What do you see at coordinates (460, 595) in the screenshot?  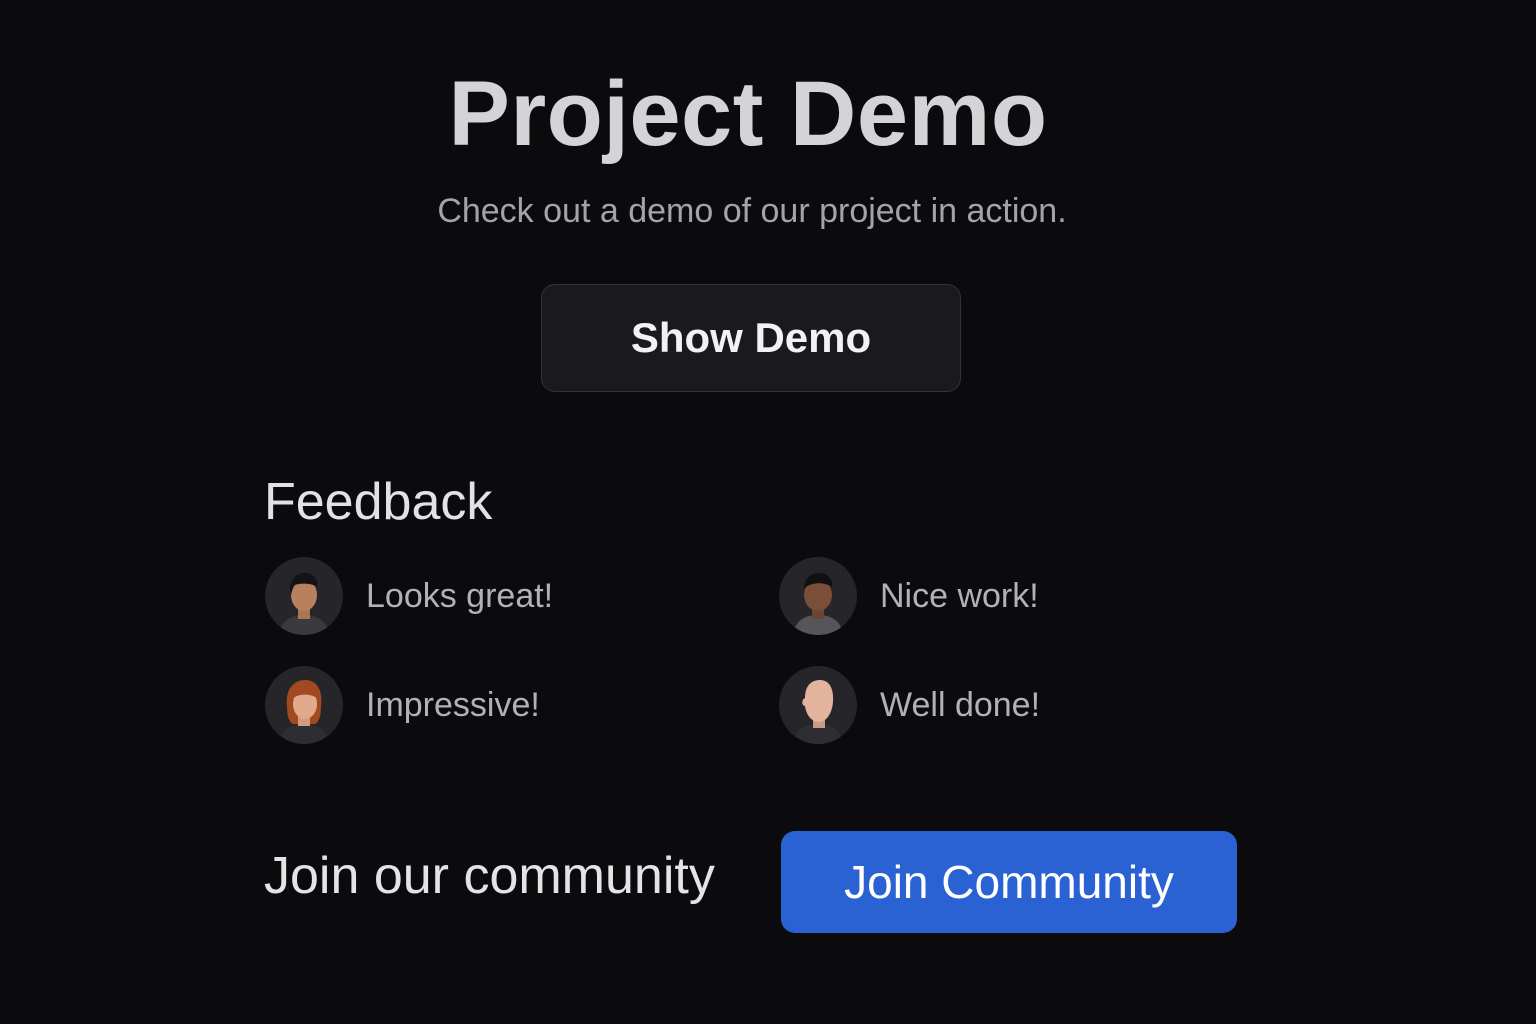 I see `feedback-text: Looks great!` at bounding box center [460, 595].